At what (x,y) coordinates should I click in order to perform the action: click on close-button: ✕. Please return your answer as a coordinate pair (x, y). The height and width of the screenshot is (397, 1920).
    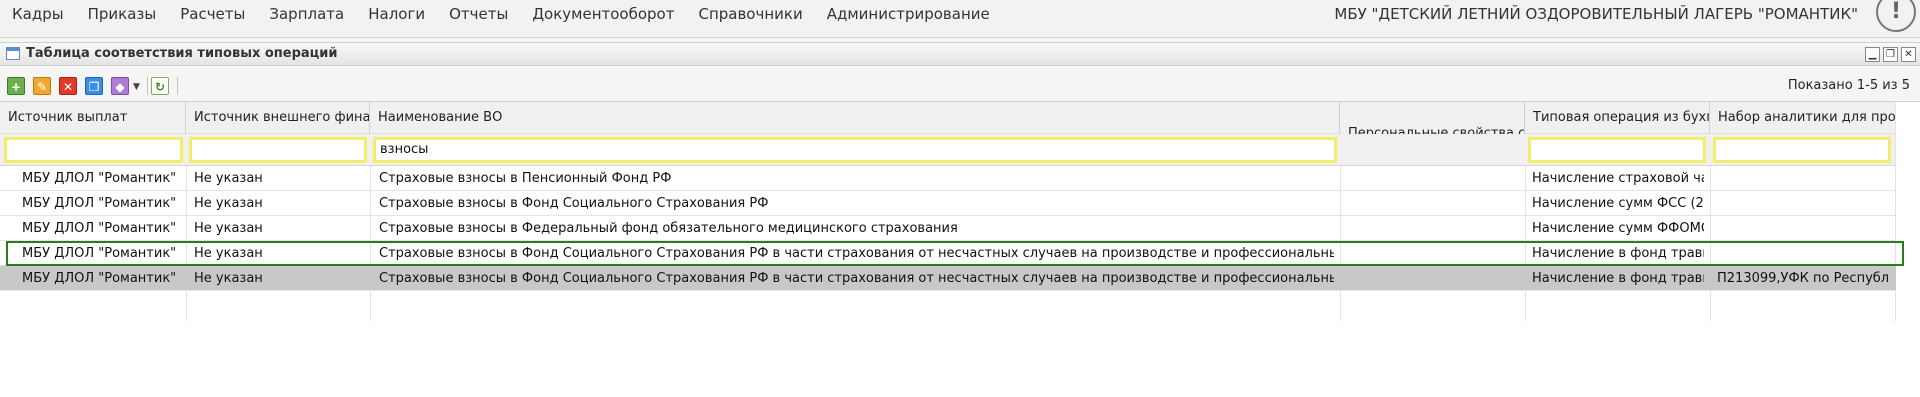
    Looking at the image, I should click on (1908, 54).